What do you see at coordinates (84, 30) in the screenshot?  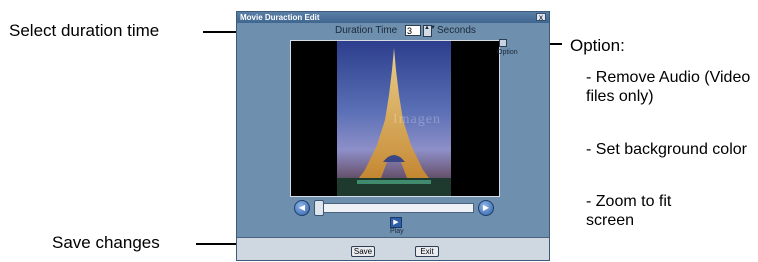 I see `select-duration-callout: Select duration time` at bounding box center [84, 30].